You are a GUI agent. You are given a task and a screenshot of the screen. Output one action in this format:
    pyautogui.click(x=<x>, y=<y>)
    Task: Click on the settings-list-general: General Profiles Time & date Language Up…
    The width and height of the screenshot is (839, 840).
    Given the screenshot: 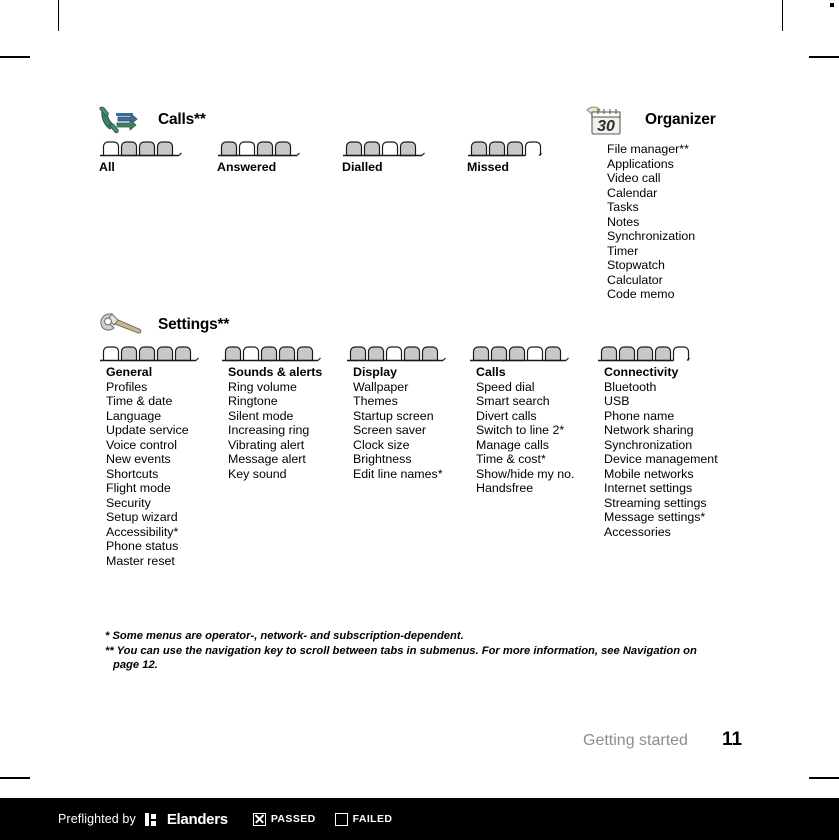 What is the action you would take?
    pyautogui.click(x=152, y=466)
    